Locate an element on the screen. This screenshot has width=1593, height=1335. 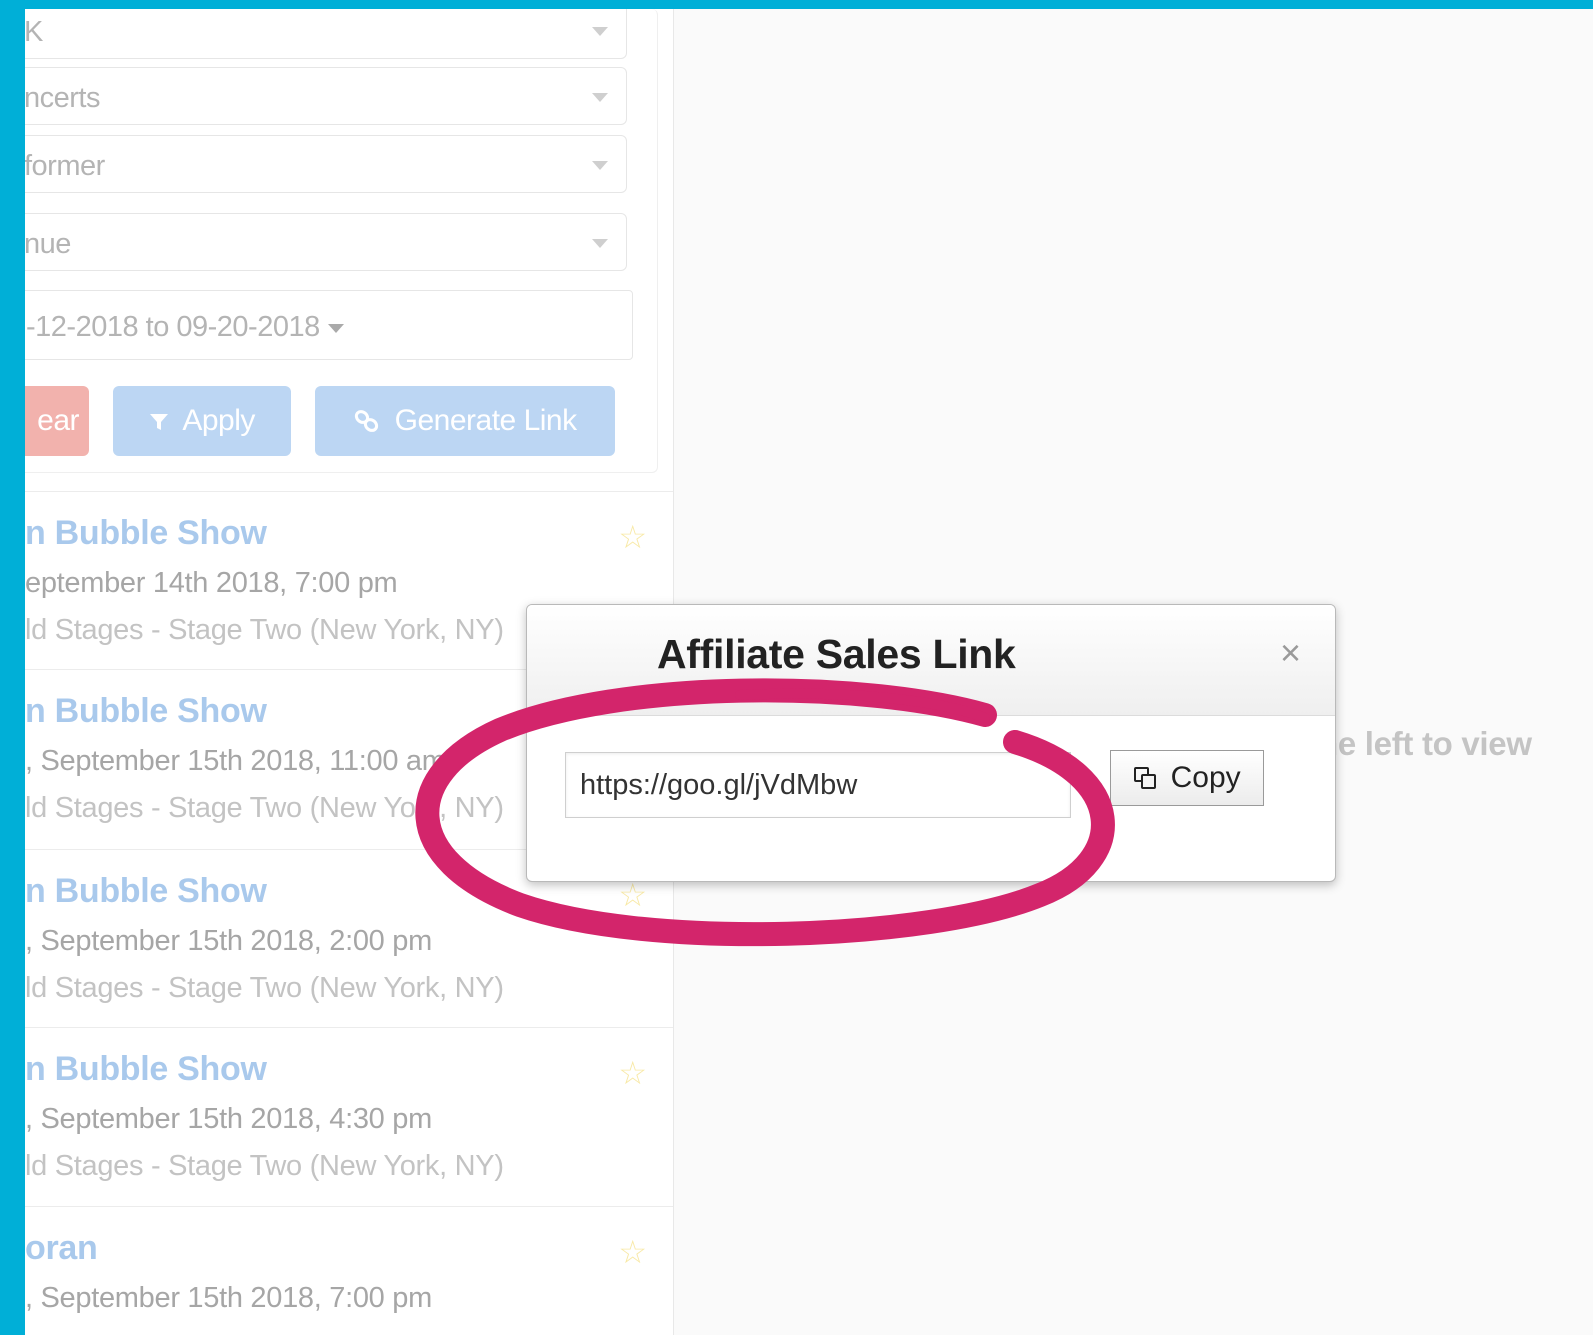
event-date: , September 15th 2018, 4:30 pm is located at coordinates (228, 1119).